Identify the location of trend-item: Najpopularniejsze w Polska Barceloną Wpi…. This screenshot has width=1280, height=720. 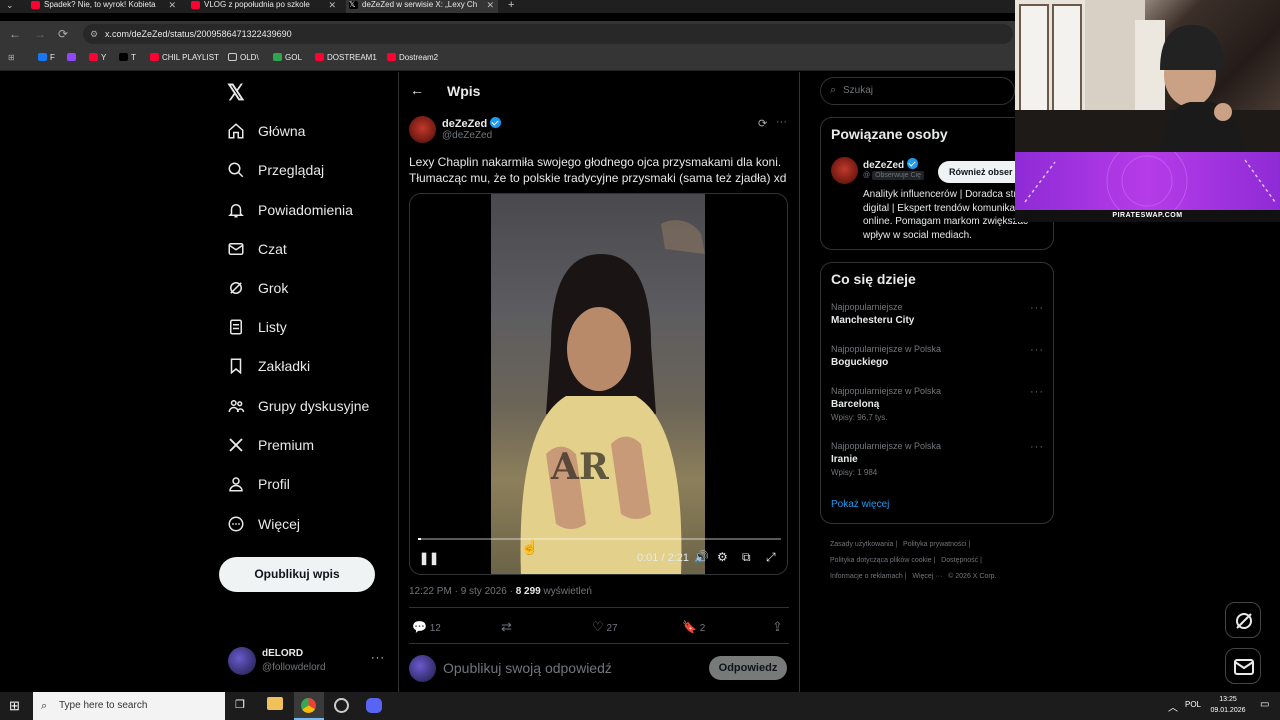
(936, 404).